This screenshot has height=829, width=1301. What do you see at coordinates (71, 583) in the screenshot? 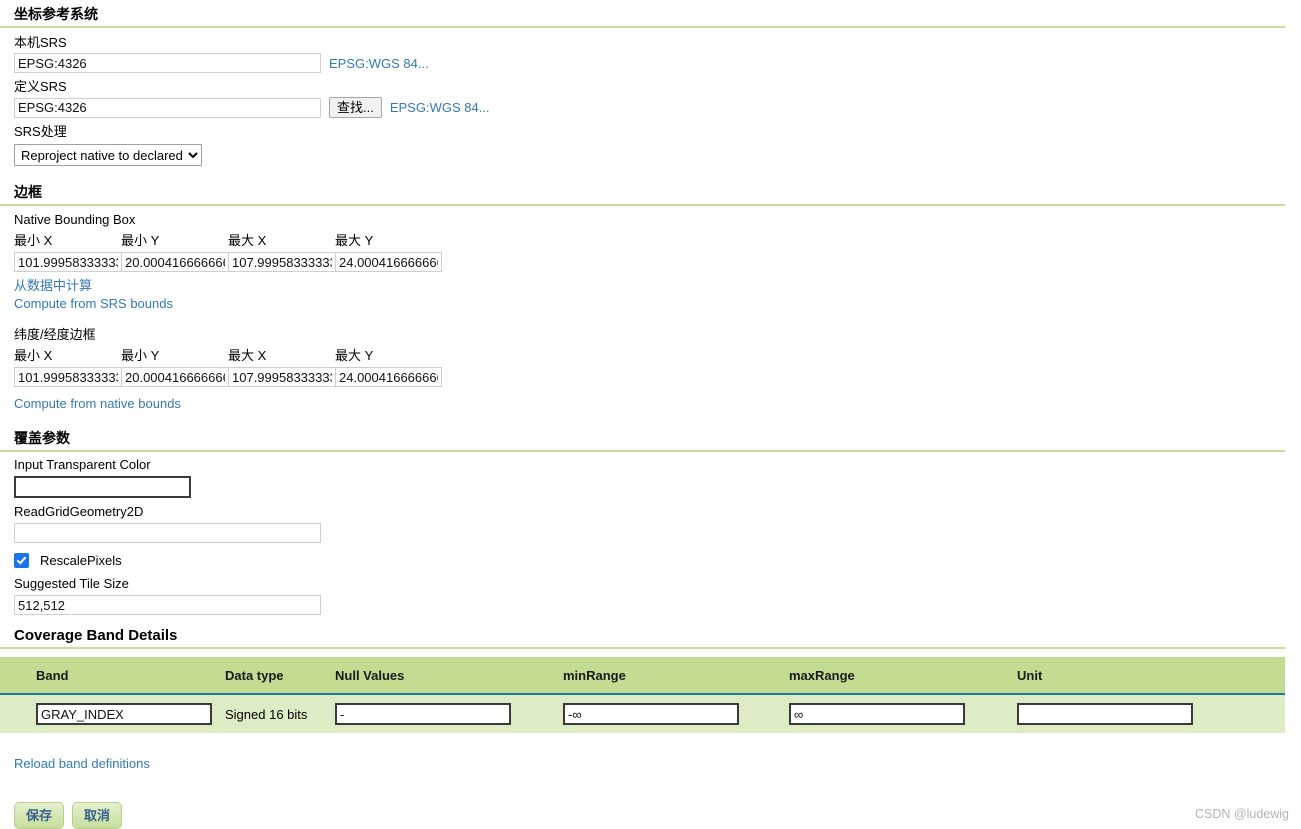
I see `suggested-tile-size-label: Suggested Tile Size` at bounding box center [71, 583].